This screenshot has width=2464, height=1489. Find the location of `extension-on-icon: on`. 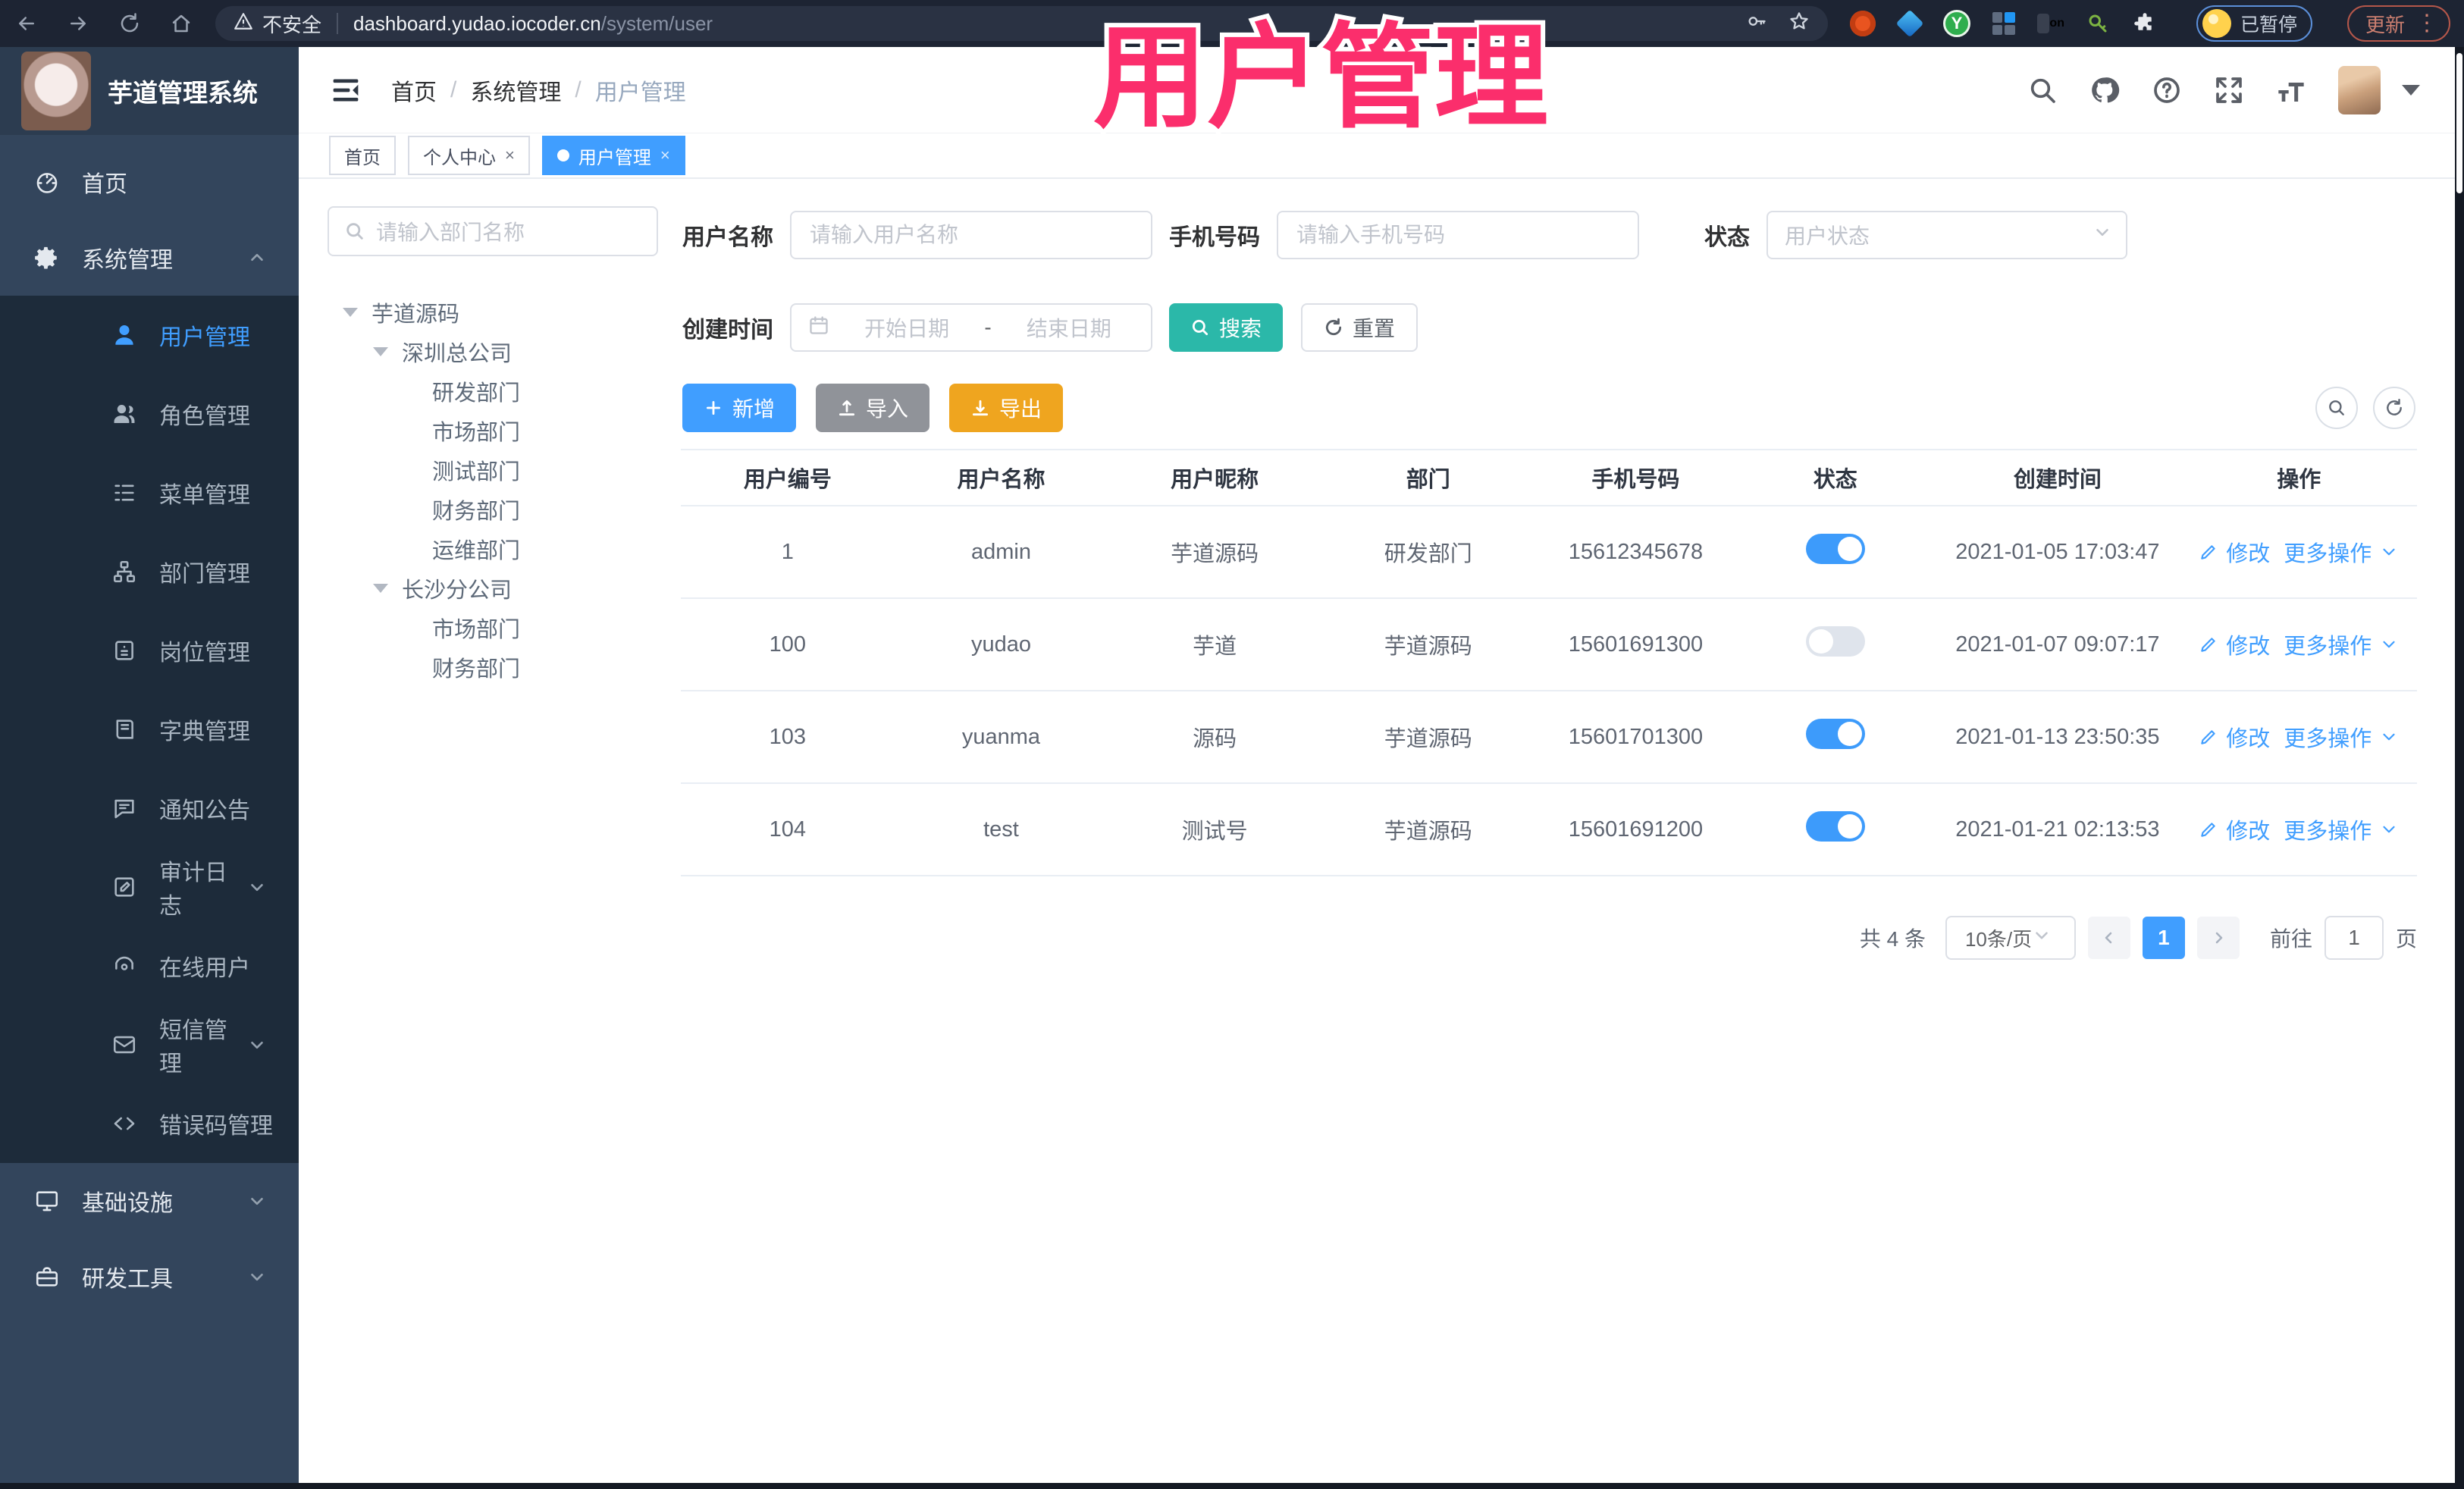

extension-on-icon: on is located at coordinates (2050, 23).